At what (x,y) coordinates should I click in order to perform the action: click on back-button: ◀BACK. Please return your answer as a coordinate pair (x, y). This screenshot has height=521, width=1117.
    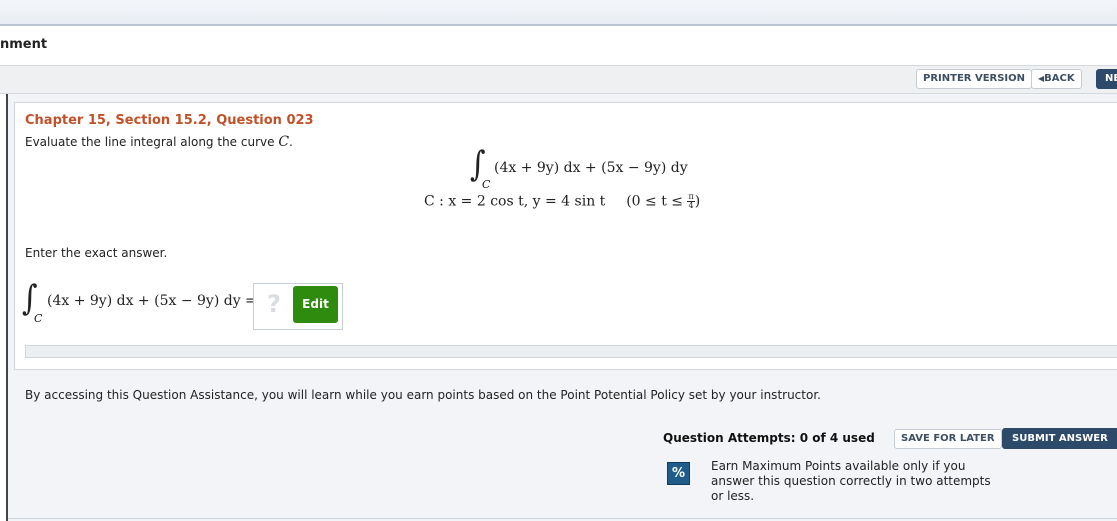
    Looking at the image, I should click on (1056, 79).